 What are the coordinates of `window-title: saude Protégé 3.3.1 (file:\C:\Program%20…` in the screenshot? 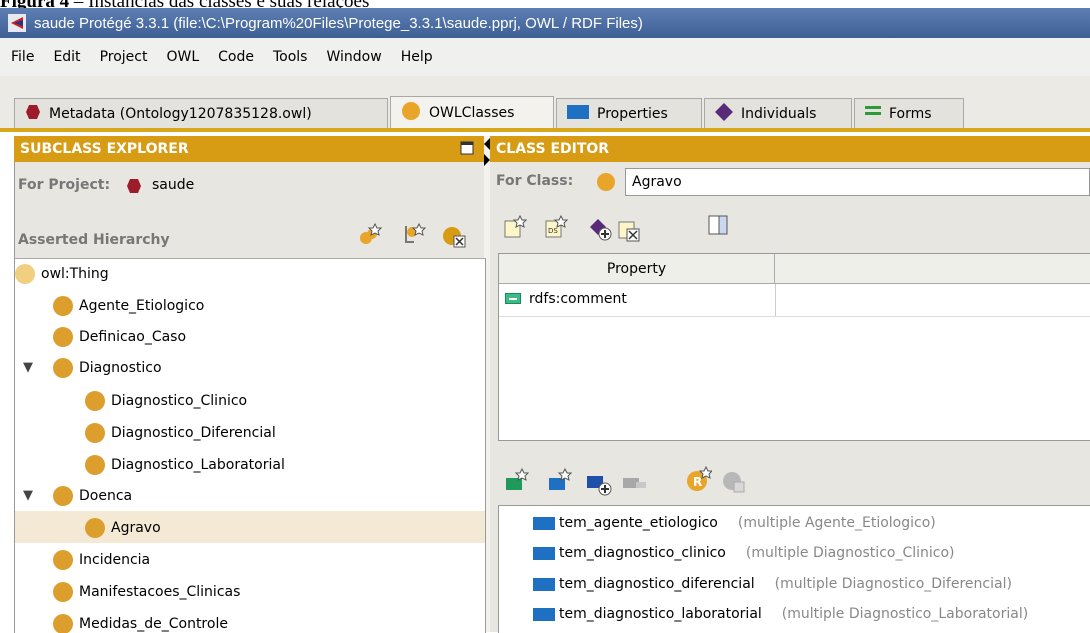 It's located at (338, 23).